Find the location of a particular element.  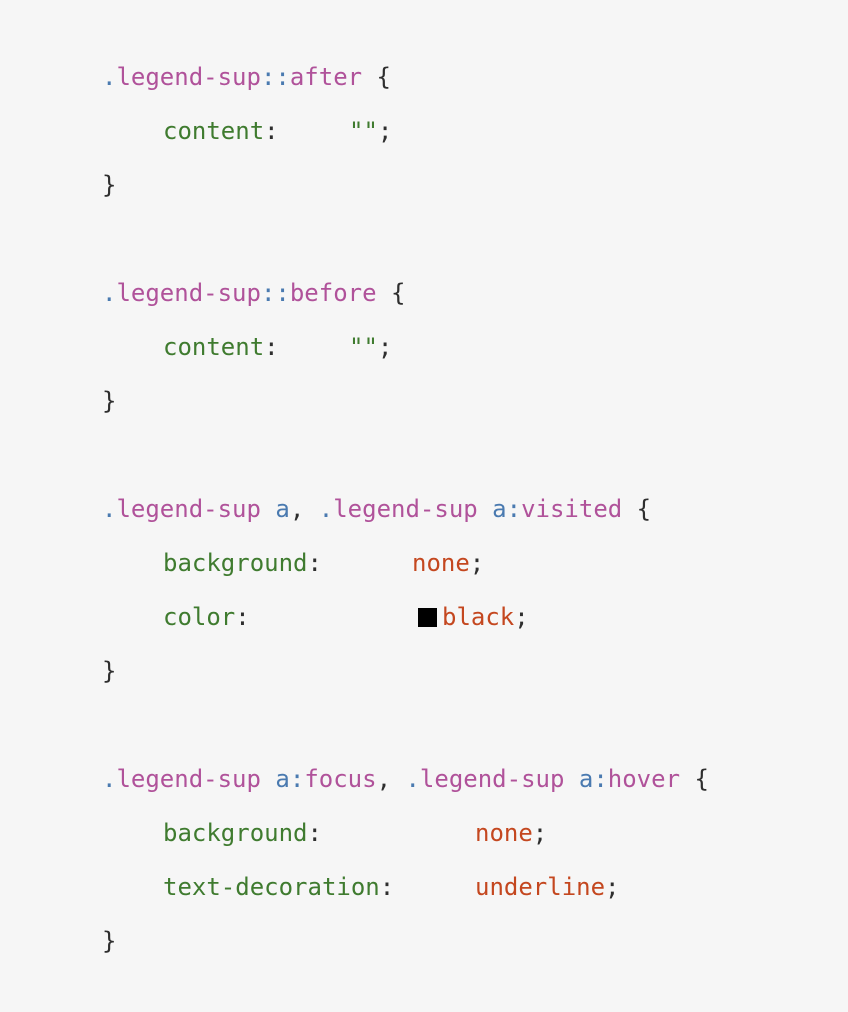

rule-3-declaration-2-value: black; is located at coordinates (473, 617).